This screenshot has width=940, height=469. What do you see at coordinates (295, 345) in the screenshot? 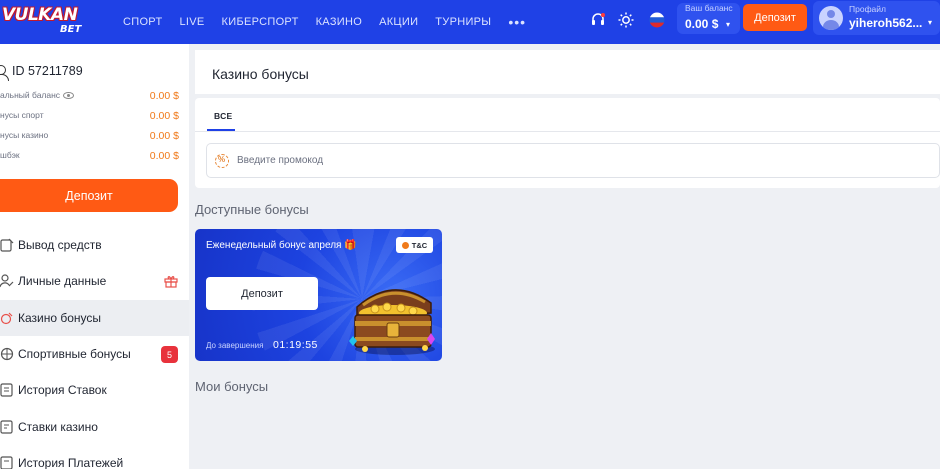
I see `countdown-timer: 01:19:55` at bounding box center [295, 345].